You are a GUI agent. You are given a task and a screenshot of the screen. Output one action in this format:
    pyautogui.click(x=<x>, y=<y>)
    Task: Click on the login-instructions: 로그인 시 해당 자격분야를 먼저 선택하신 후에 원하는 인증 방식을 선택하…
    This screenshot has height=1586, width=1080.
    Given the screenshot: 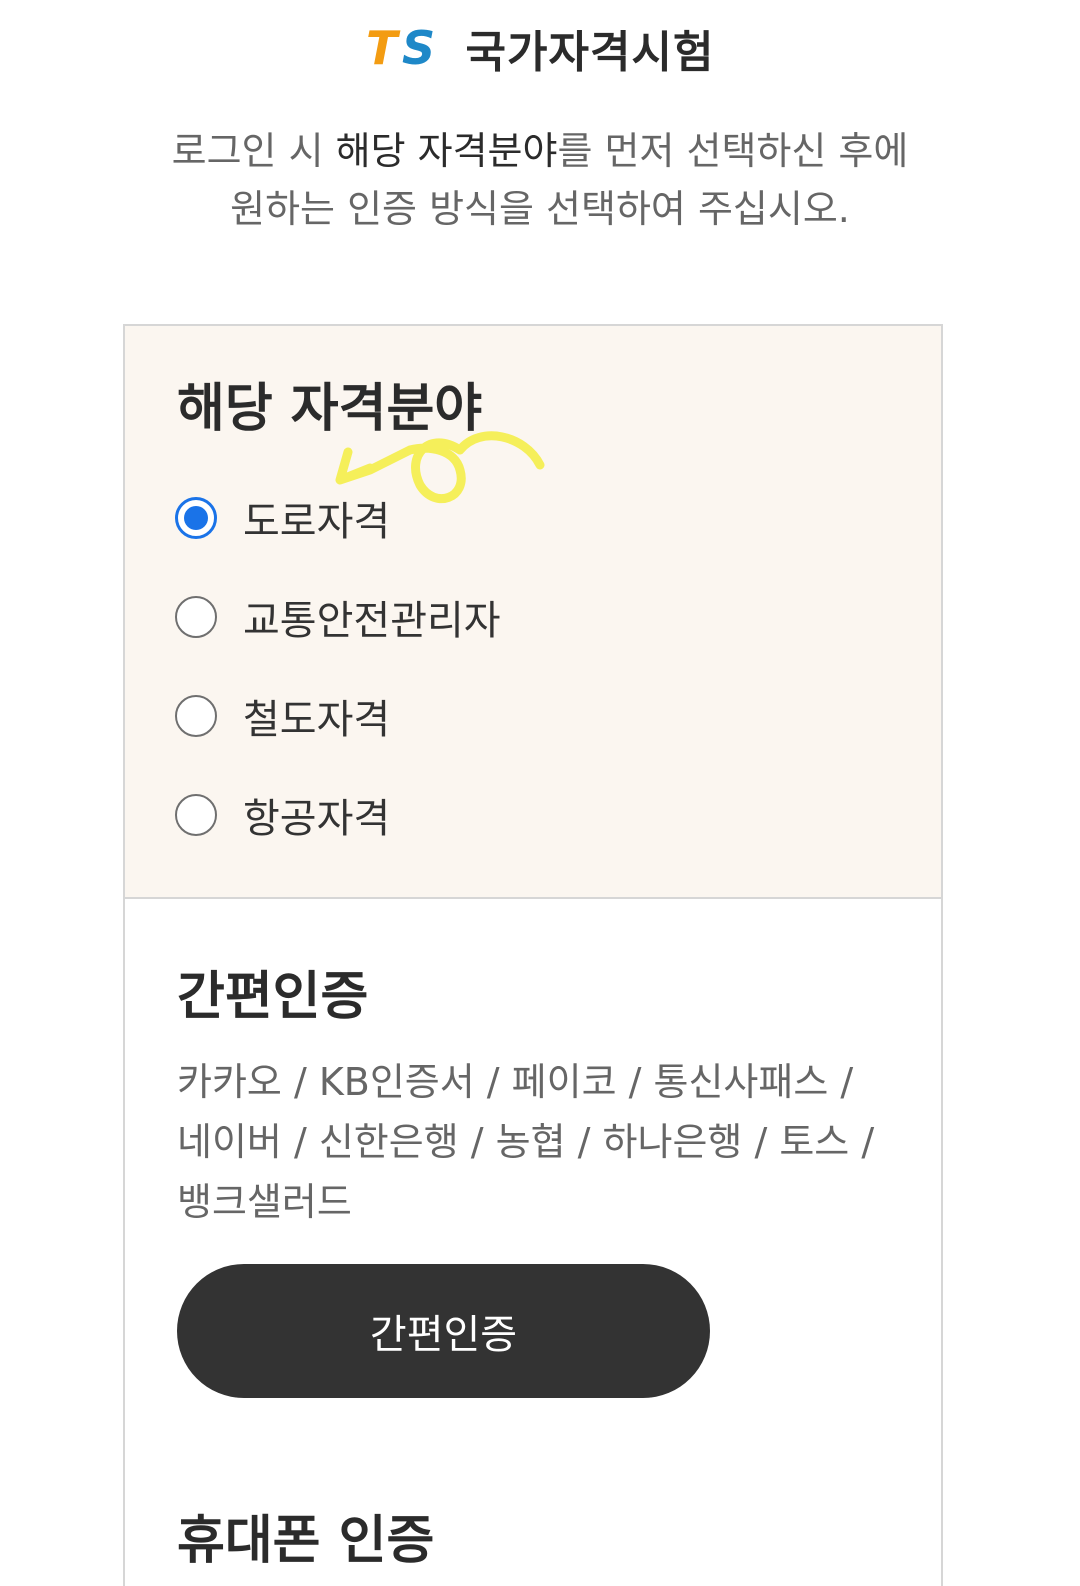 What is the action you would take?
    pyautogui.click(x=540, y=180)
    